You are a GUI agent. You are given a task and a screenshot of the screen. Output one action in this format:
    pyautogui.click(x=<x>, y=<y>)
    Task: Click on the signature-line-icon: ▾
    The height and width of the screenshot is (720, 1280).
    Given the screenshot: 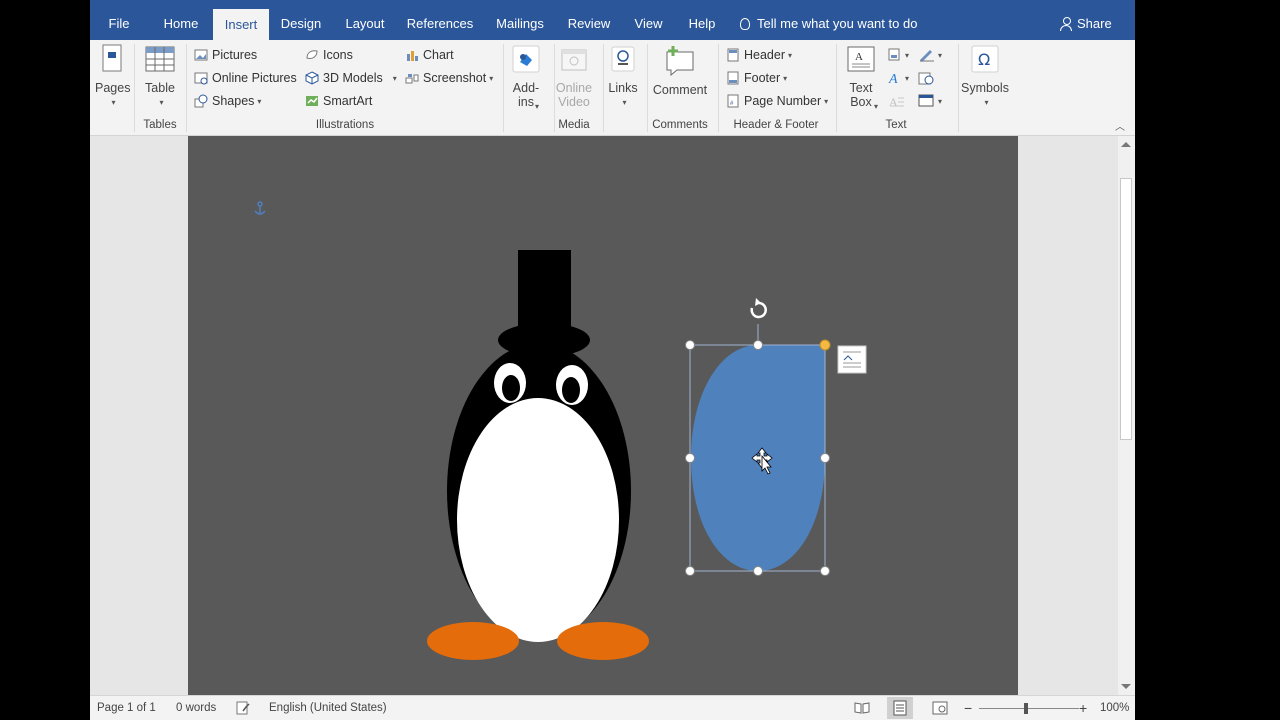 What is the action you would take?
    pyautogui.click(x=933, y=55)
    